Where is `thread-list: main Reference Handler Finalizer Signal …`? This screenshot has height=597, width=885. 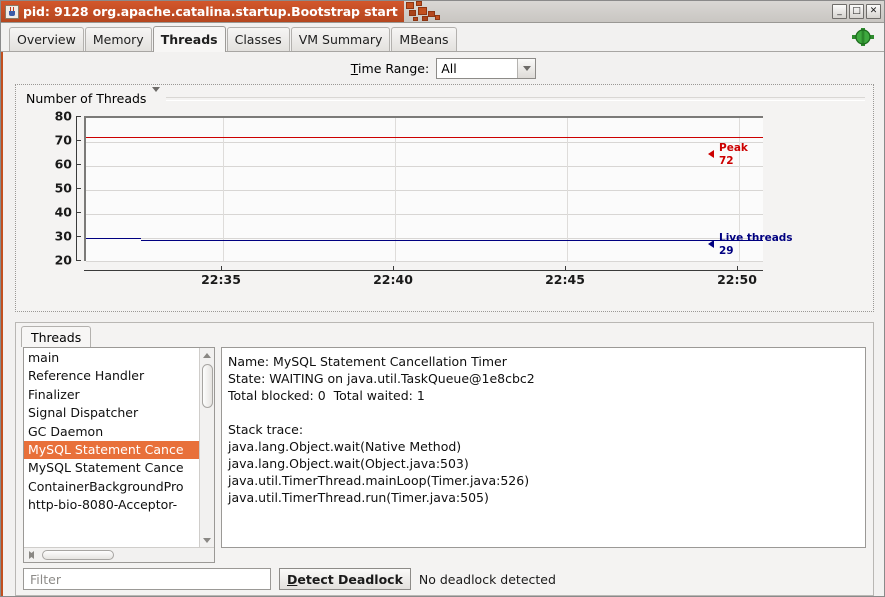
thread-list: main Reference Handler Finalizer Signal … is located at coordinates (111, 447).